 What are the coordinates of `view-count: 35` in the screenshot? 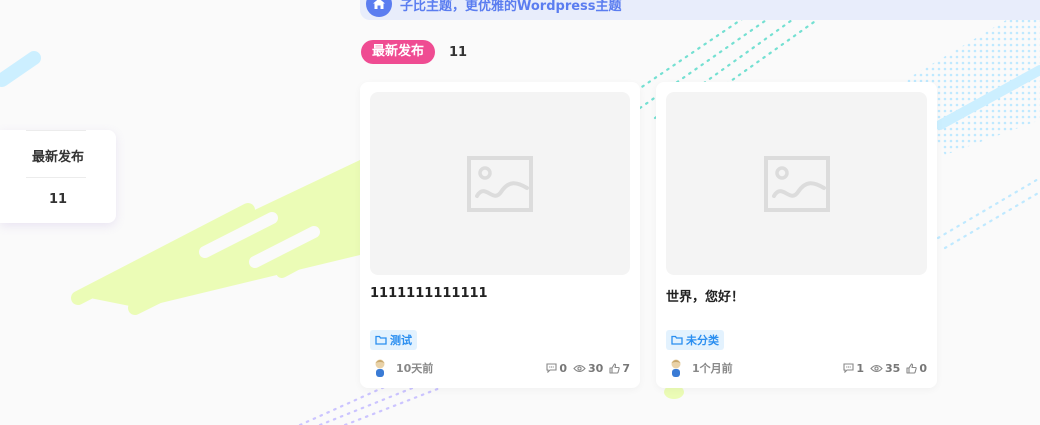 It's located at (893, 368).